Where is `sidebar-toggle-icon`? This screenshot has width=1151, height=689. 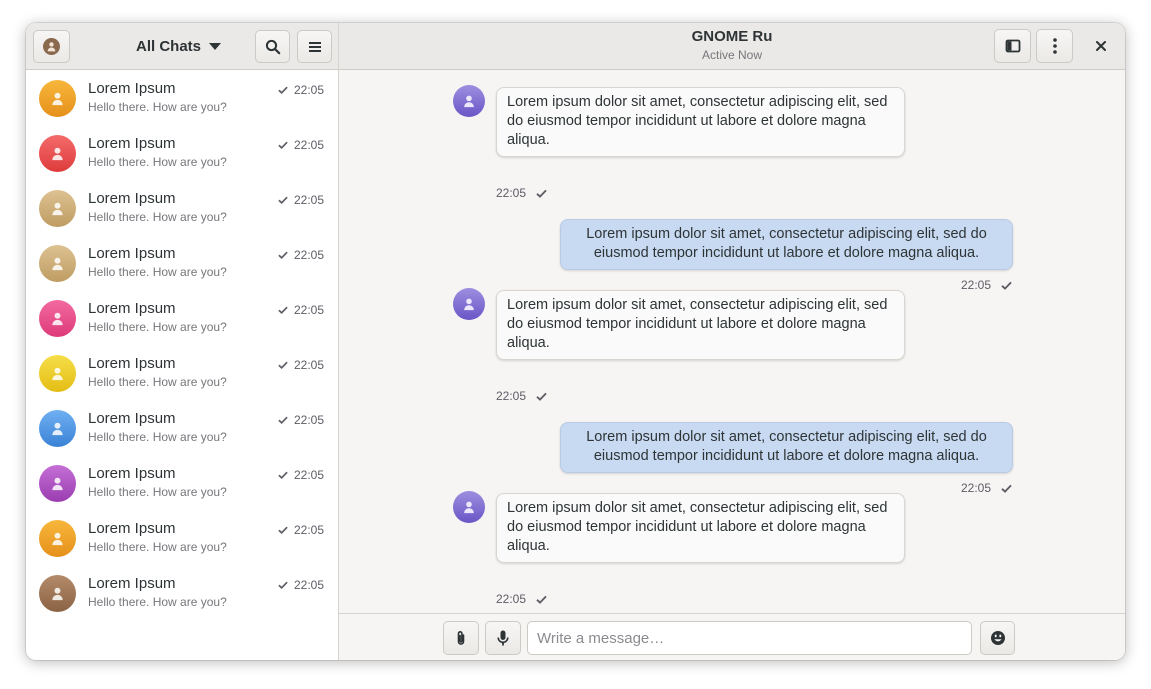 sidebar-toggle-icon is located at coordinates (1012, 46).